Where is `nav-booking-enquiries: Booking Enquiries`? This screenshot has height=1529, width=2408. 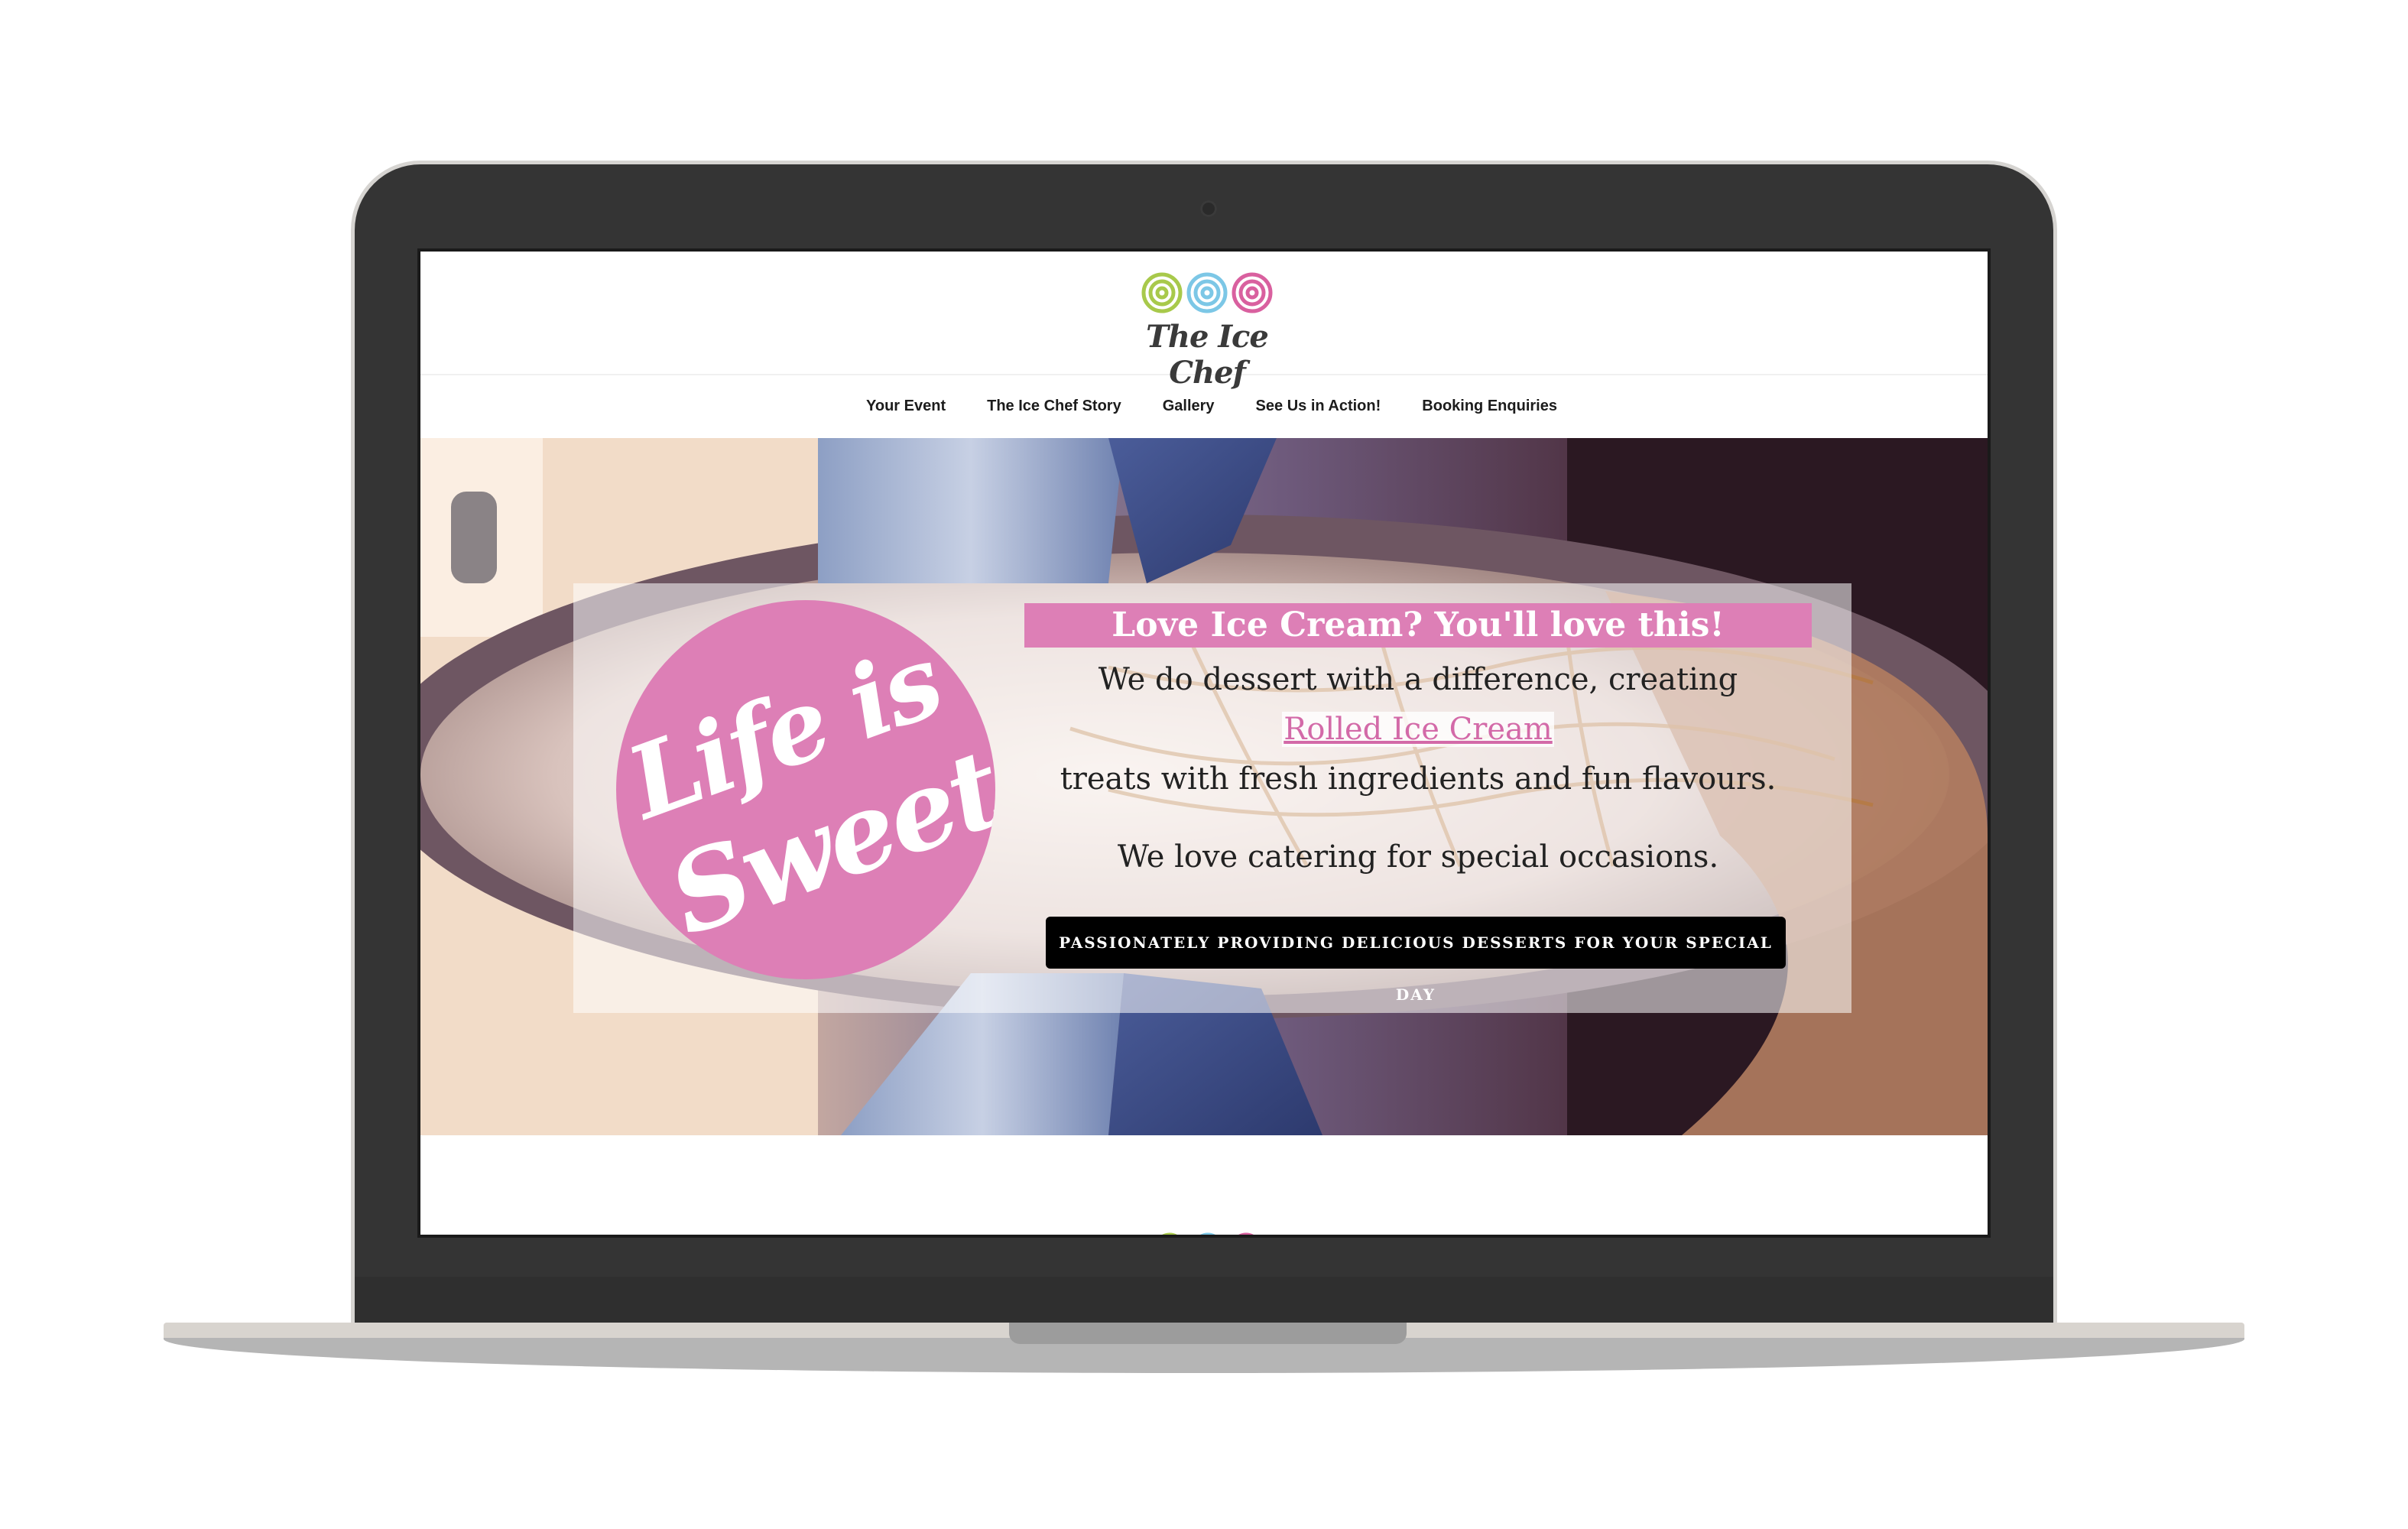
nav-booking-enquiries: Booking Enquiries is located at coordinates (1490, 406).